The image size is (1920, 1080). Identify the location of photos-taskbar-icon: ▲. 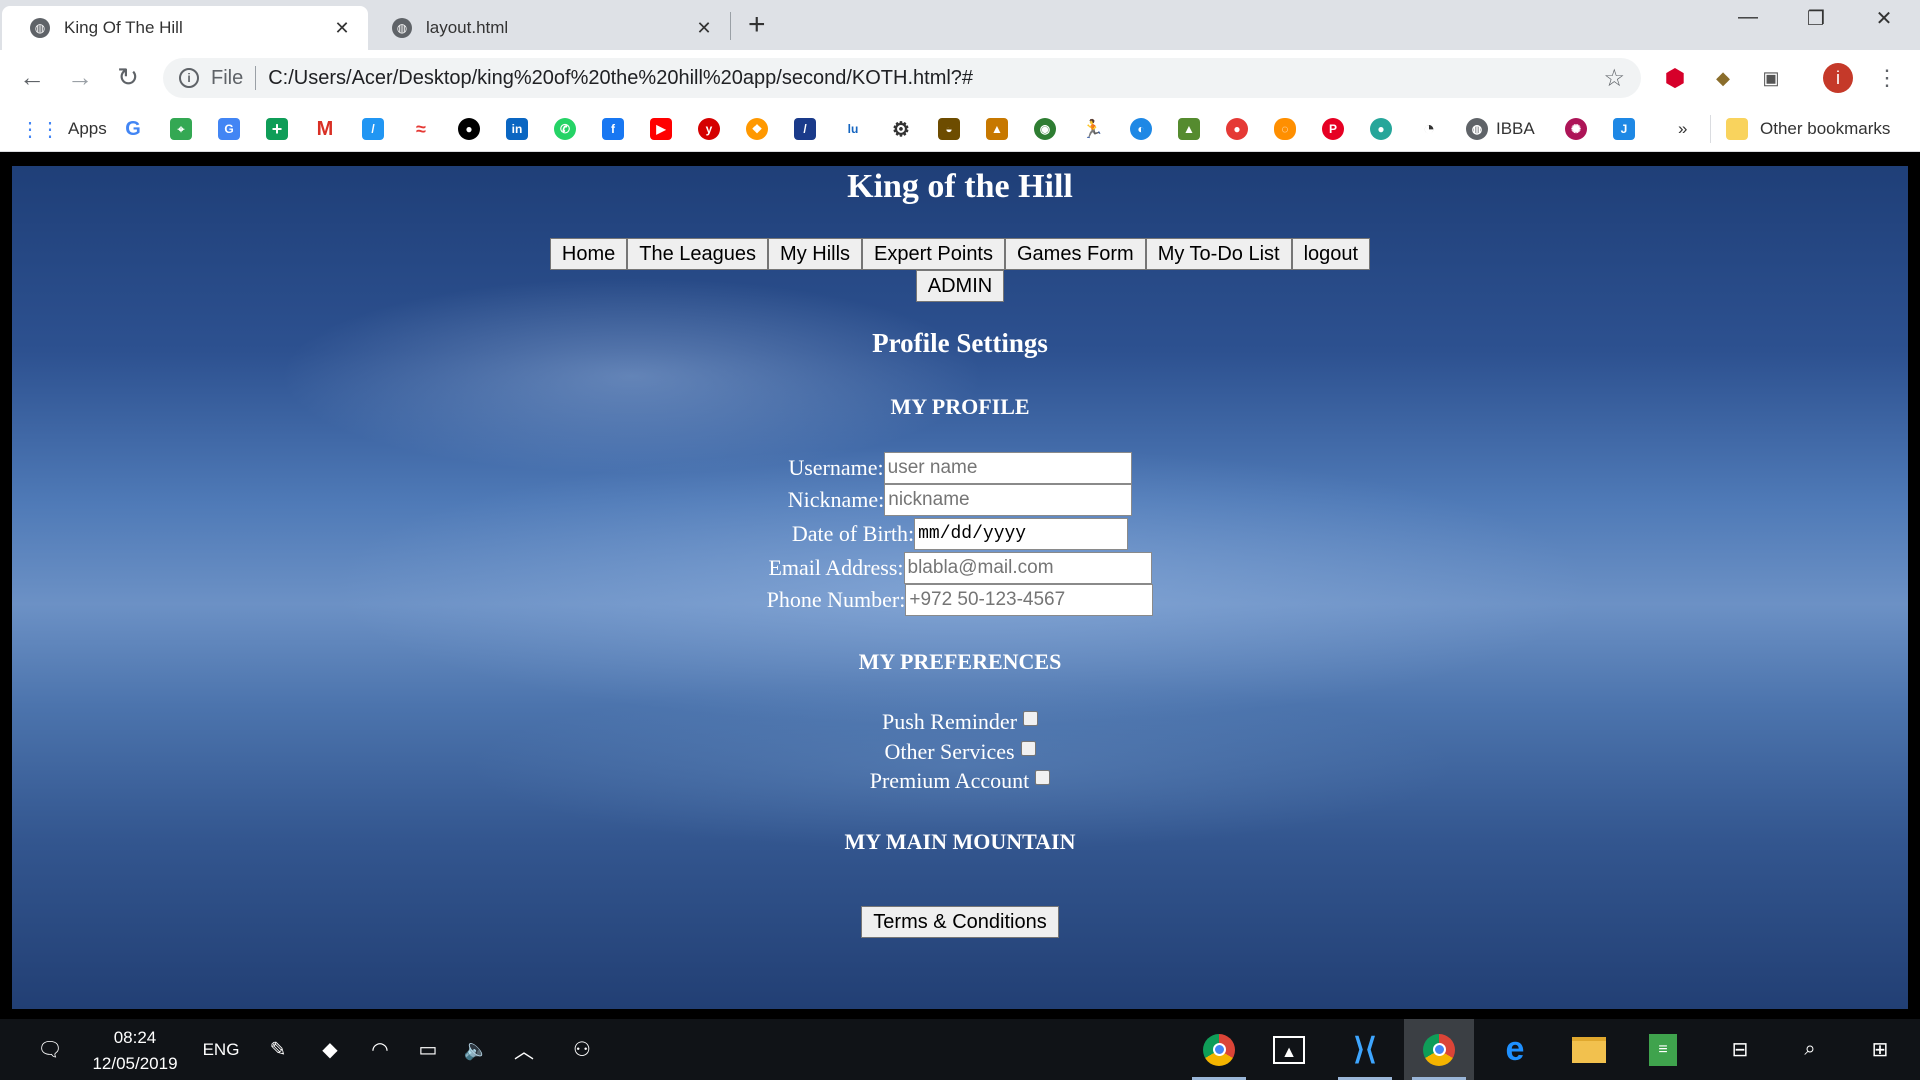
(1289, 1049).